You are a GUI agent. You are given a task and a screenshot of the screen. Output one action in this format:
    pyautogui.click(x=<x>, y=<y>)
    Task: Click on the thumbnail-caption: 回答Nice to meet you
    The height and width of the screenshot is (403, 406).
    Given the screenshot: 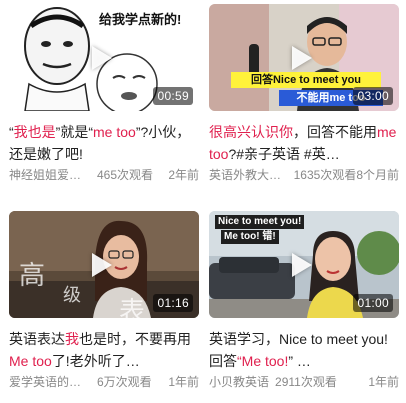 What is the action you would take?
    pyautogui.click(x=306, y=80)
    